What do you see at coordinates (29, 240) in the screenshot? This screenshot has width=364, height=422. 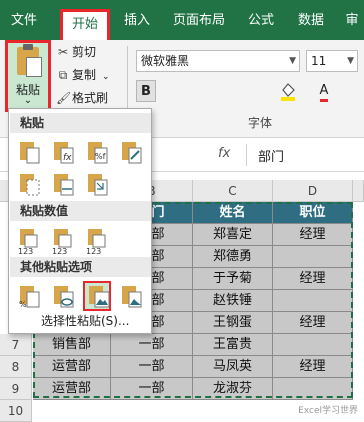 I see `paste-values-icon: 123` at bounding box center [29, 240].